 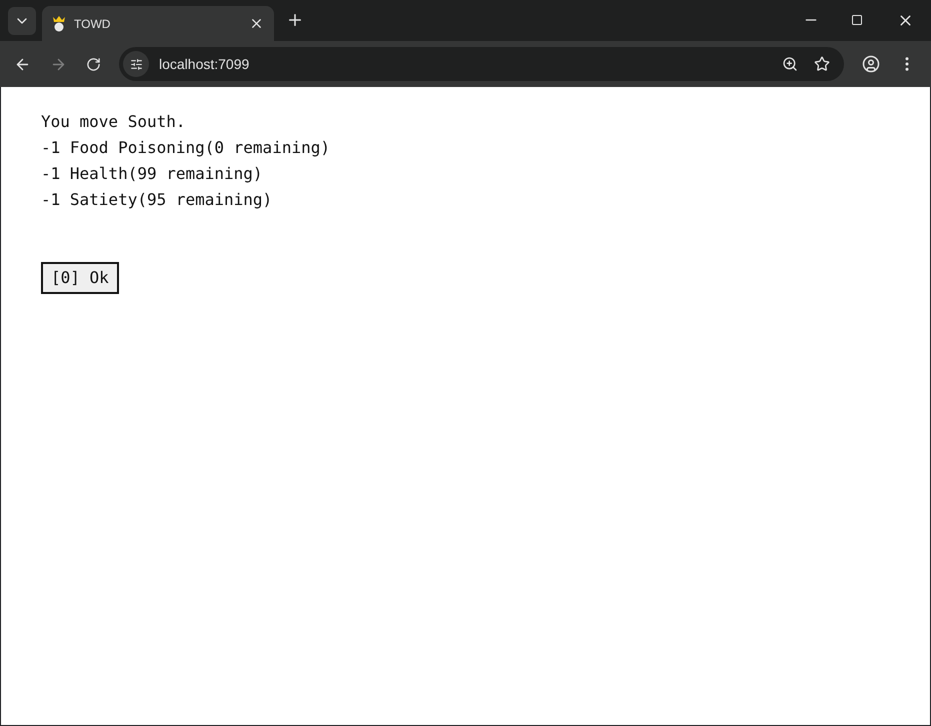 I want to click on site-settings-button, so click(x=136, y=64).